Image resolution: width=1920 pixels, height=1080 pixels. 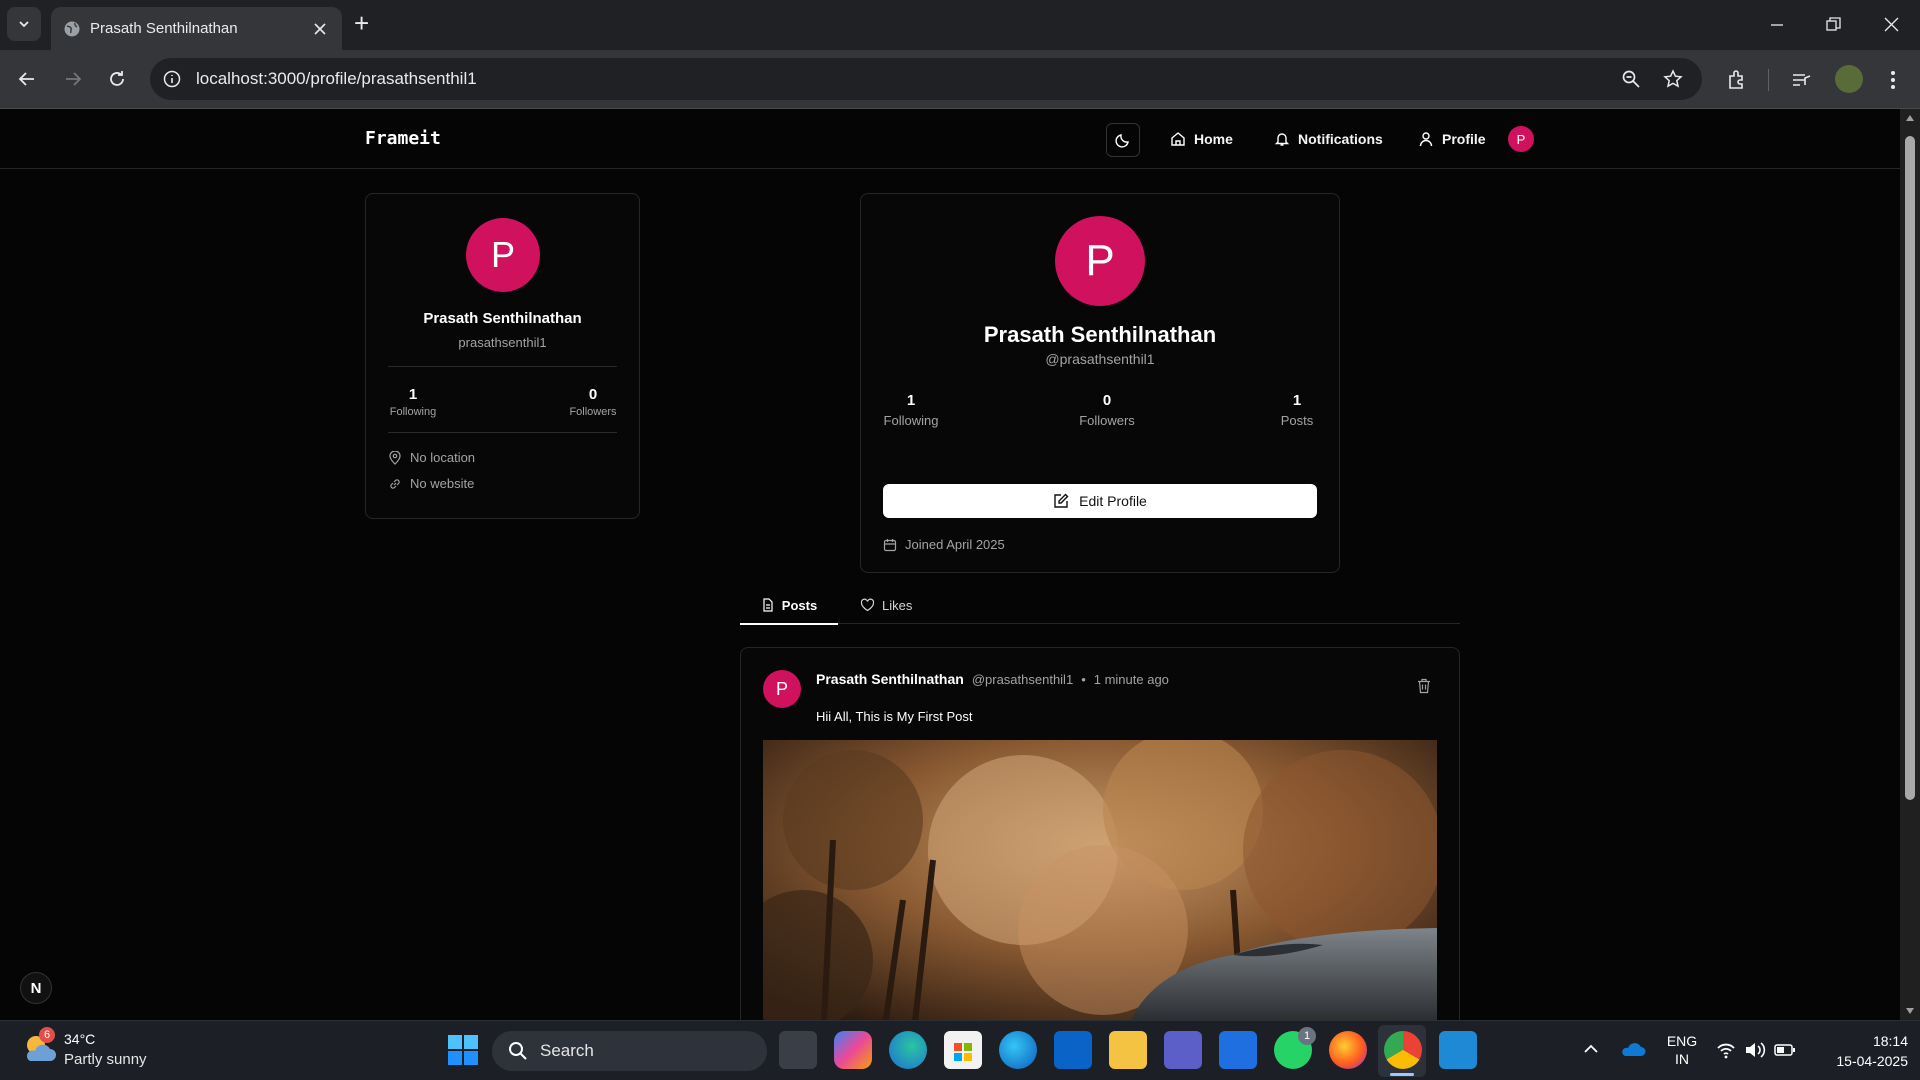 I want to click on extensions-icon, so click(x=1737, y=80).